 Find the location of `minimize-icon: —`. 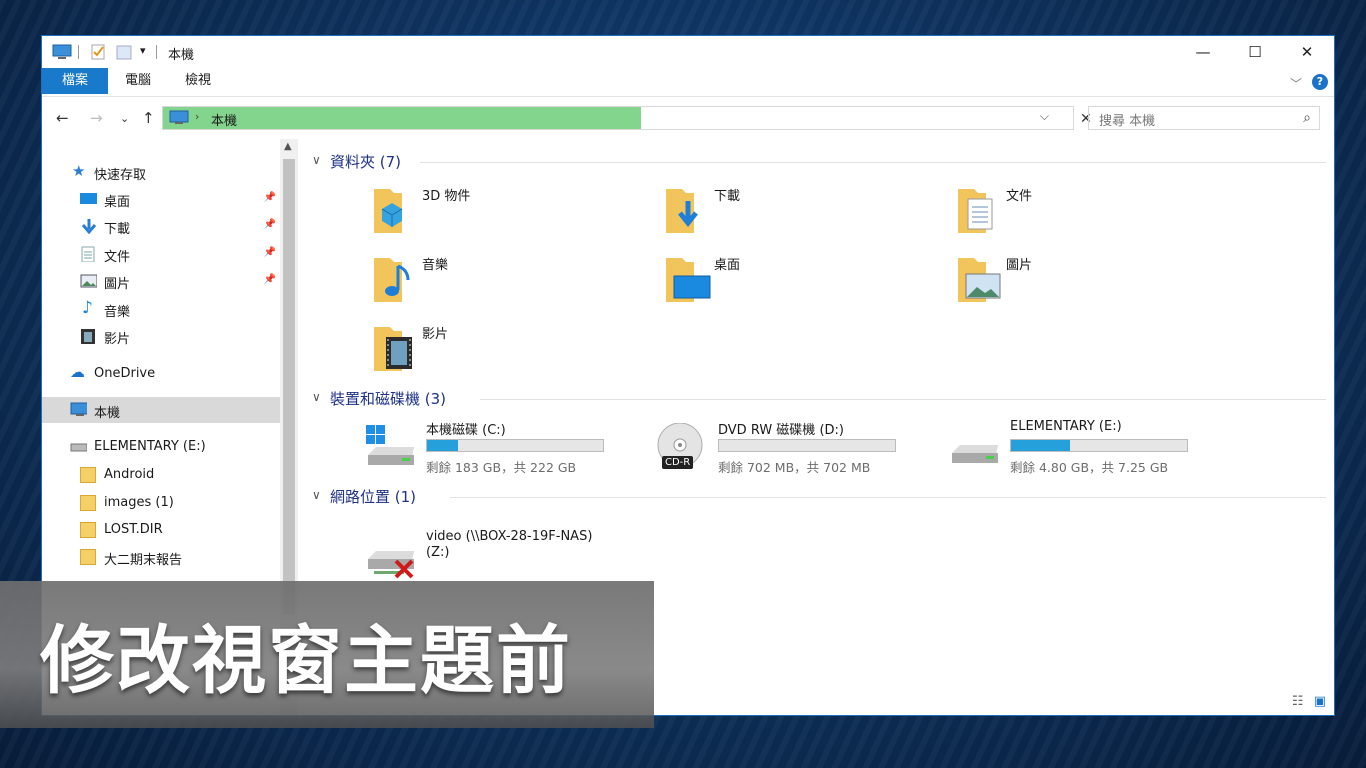

minimize-icon: — is located at coordinates (1203, 52).